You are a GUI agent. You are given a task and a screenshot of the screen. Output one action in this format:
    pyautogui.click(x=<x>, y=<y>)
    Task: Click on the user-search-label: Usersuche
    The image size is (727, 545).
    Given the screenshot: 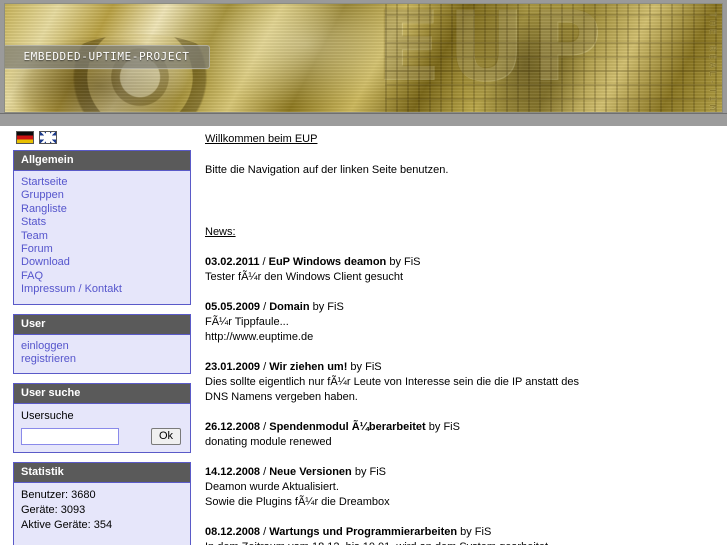 What is the action you would take?
    pyautogui.click(x=47, y=416)
    